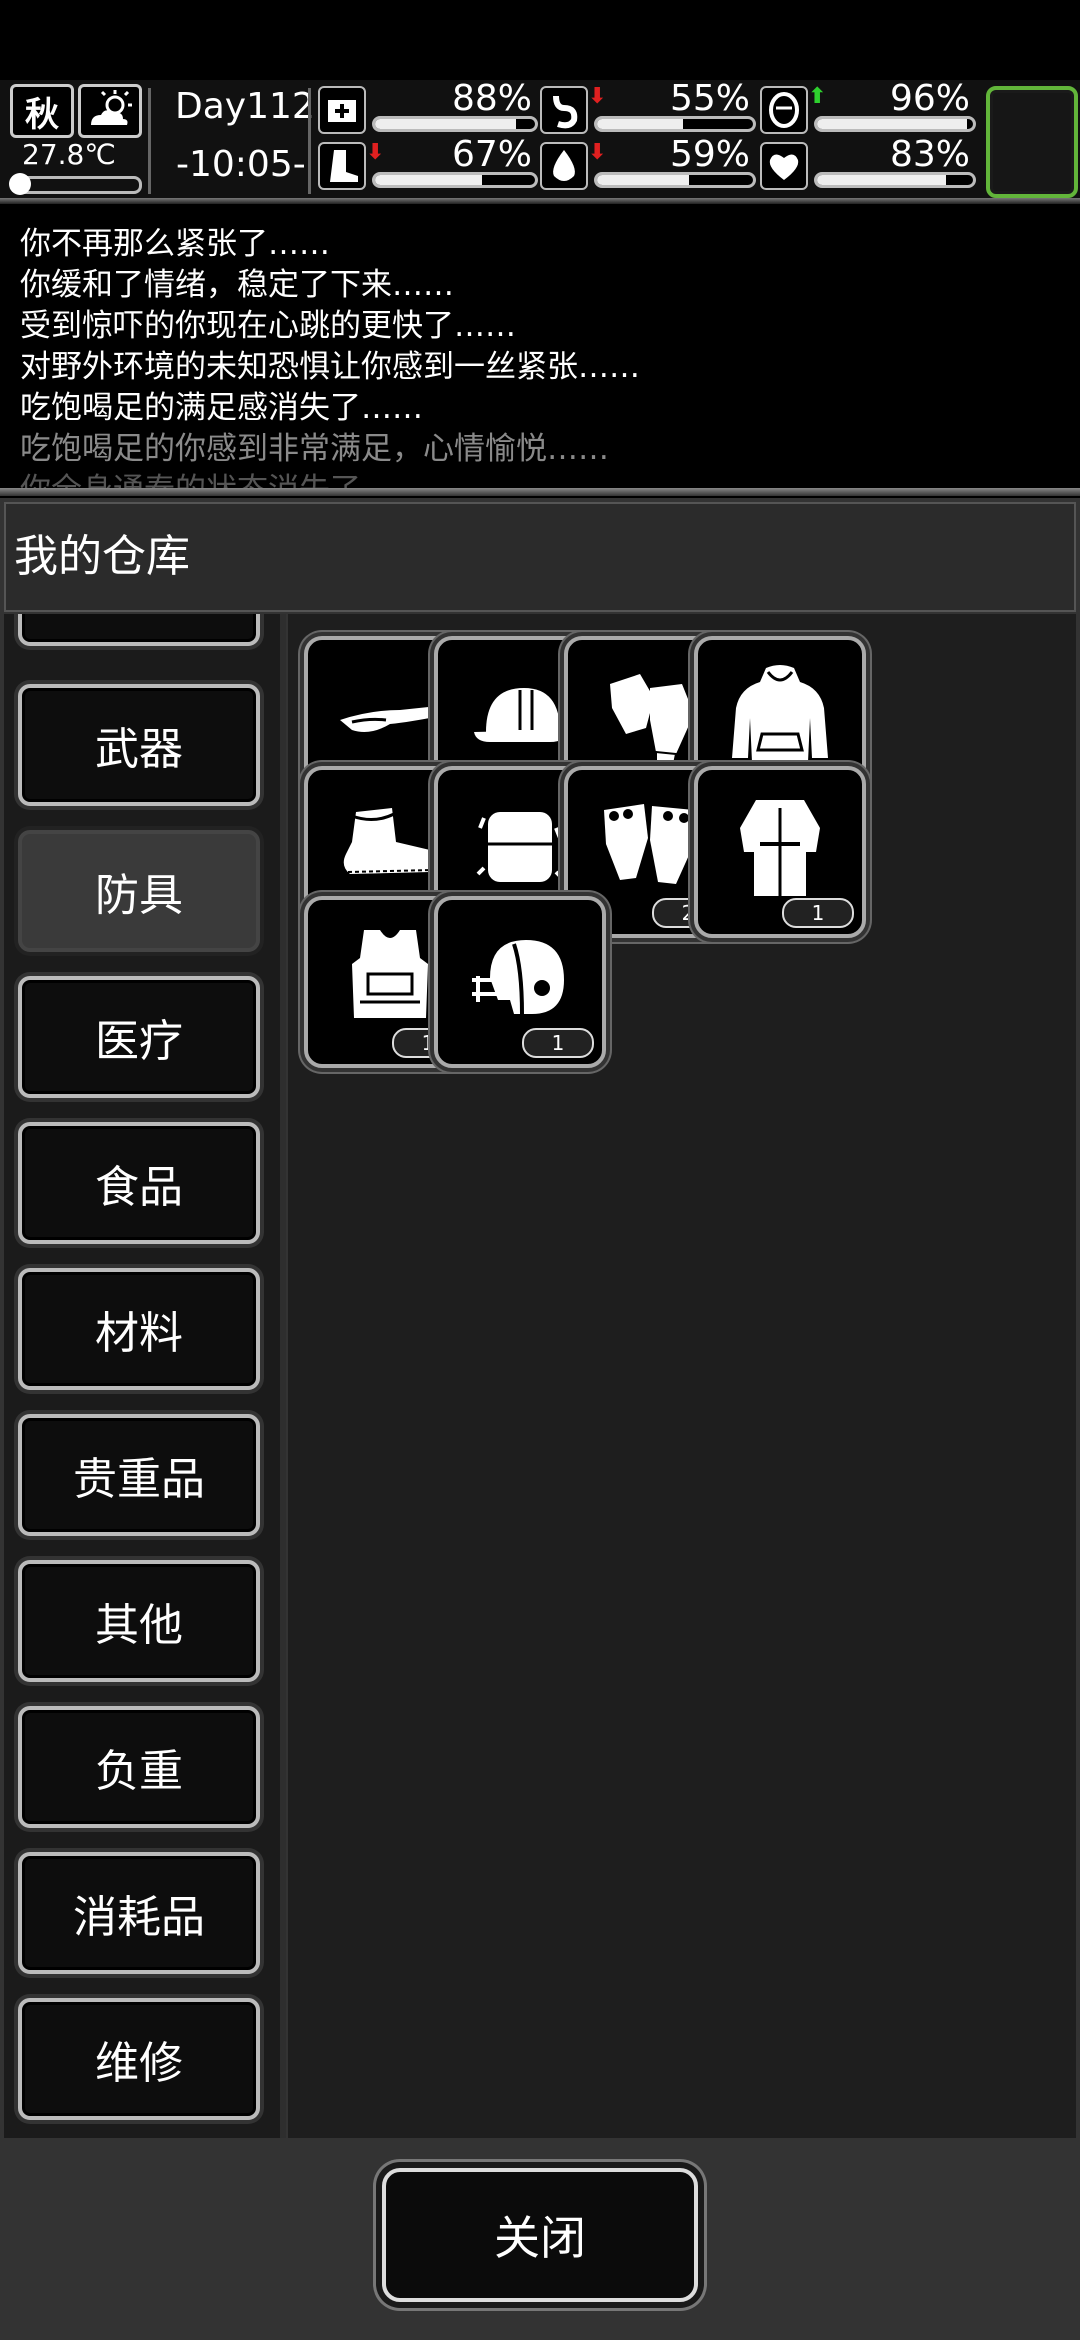  What do you see at coordinates (390, 974) in the screenshot?
I see `bulletproof-vest-icon` at bounding box center [390, 974].